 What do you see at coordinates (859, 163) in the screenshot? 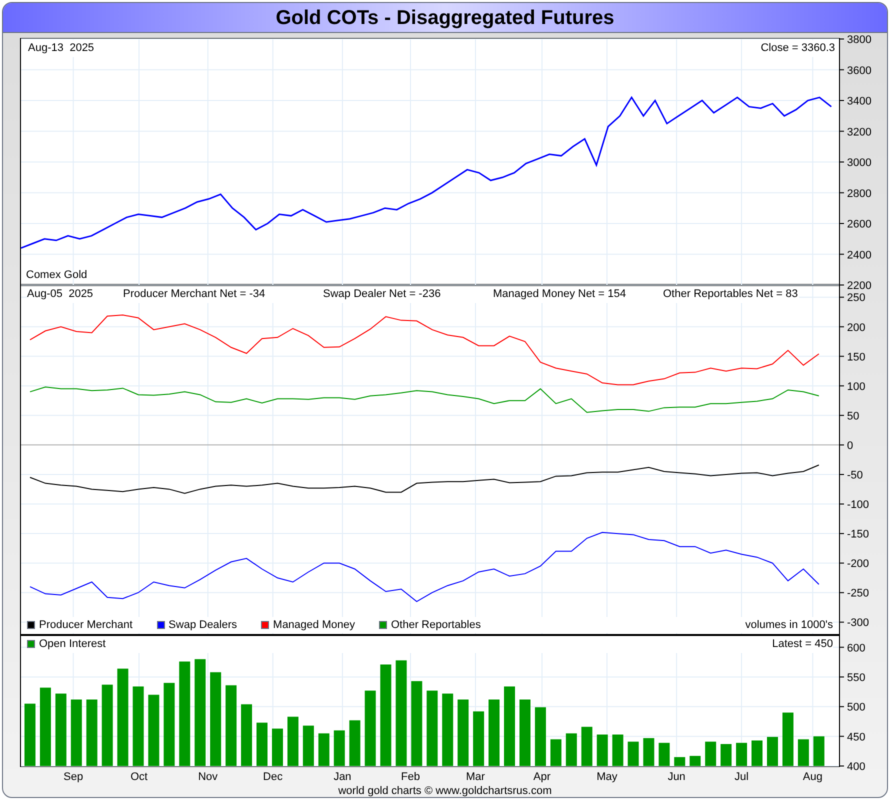
I see `axis-label: 3000` at bounding box center [859, 163].